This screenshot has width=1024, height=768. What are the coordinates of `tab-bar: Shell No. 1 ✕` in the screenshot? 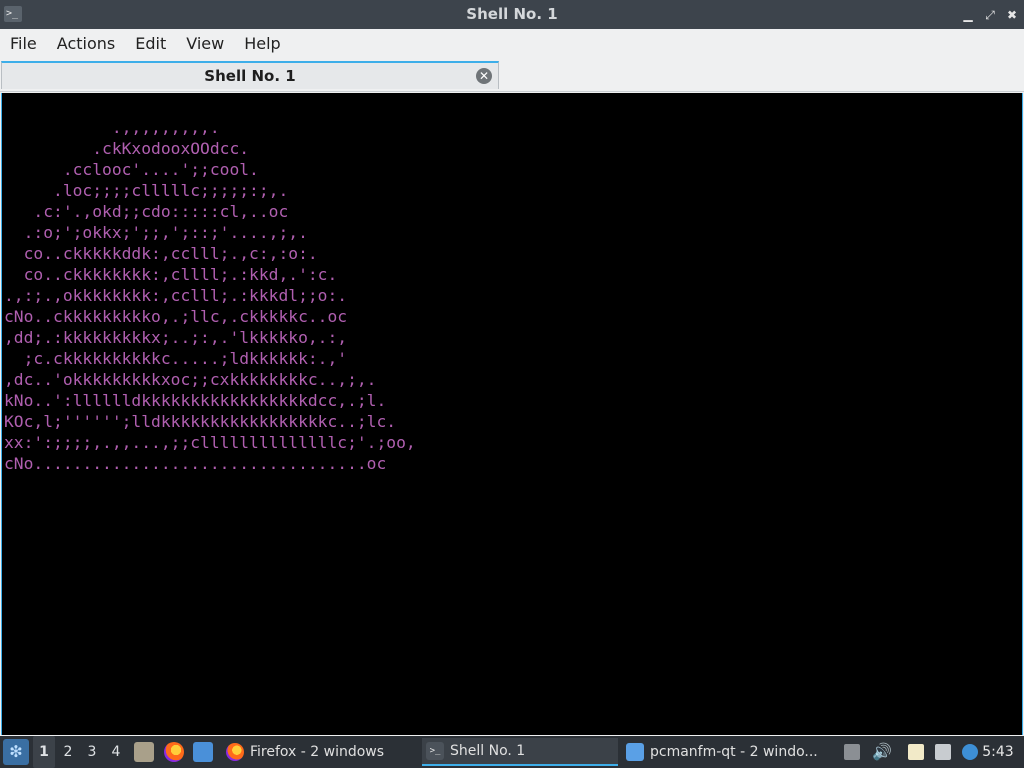 It's located at (512, 75).